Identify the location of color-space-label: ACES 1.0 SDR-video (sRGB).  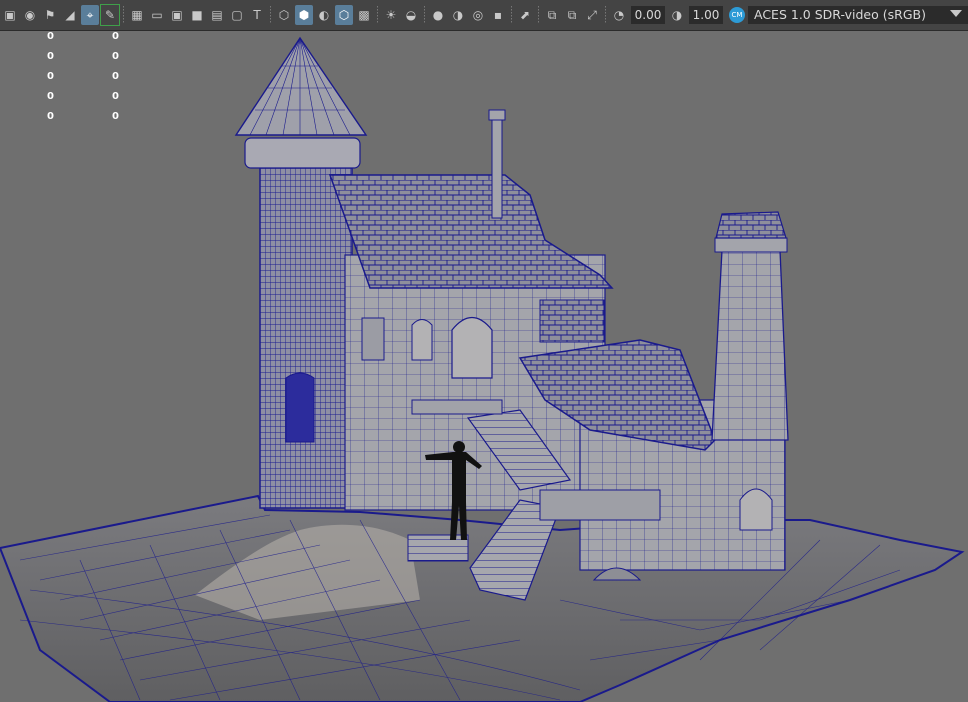
(840, 14).